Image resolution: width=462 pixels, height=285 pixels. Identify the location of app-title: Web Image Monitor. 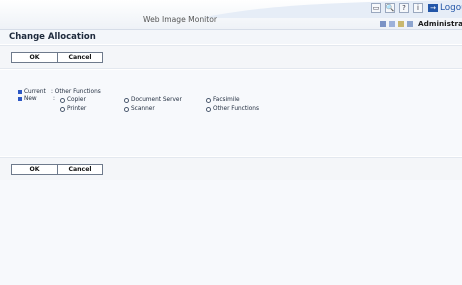
(180, 19).